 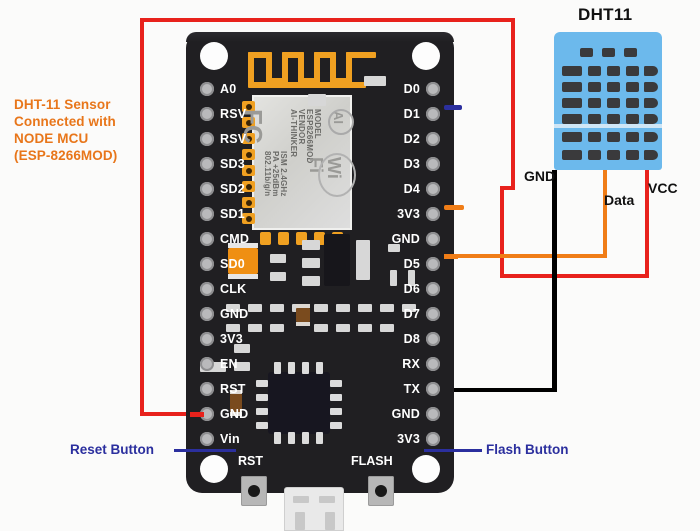 I want to click on pin-gnd-left-2: GND, so click(x=224, y=413).